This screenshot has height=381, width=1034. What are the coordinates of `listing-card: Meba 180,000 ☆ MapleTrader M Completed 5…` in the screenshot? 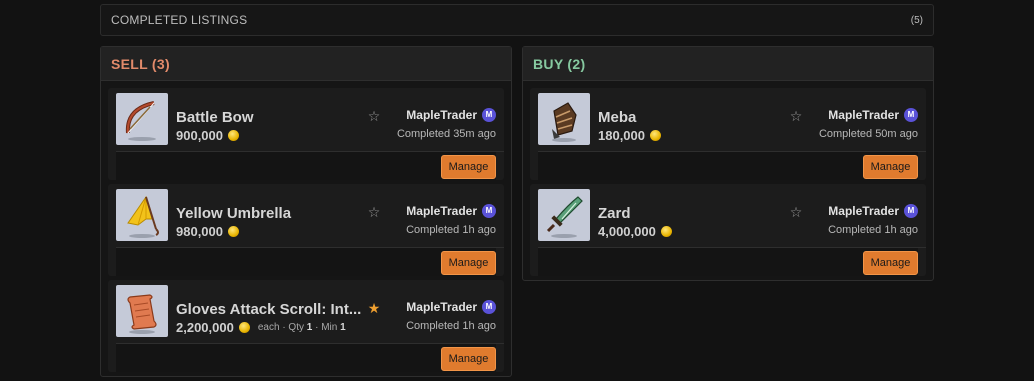 It's located at (728, 134).